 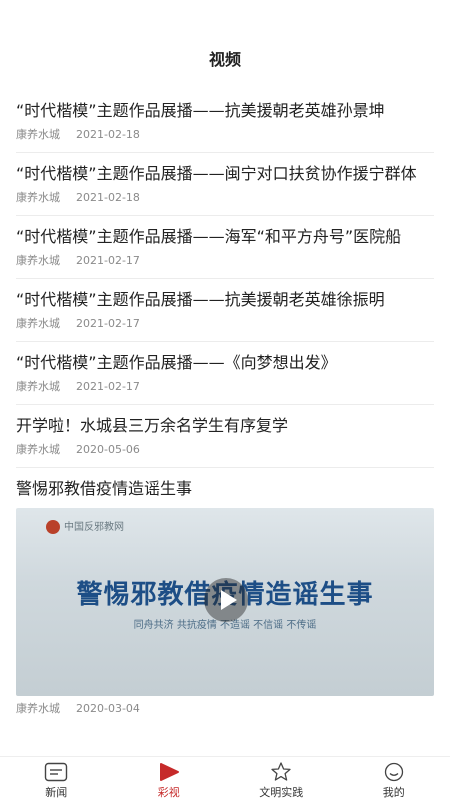 What do you see at coordinates (225, 111) in the screenshot?
I see `item-title: “时代楷模”主题作品展播——抗美援朝老英雄孙景坤` at bounding box center [225, 111].